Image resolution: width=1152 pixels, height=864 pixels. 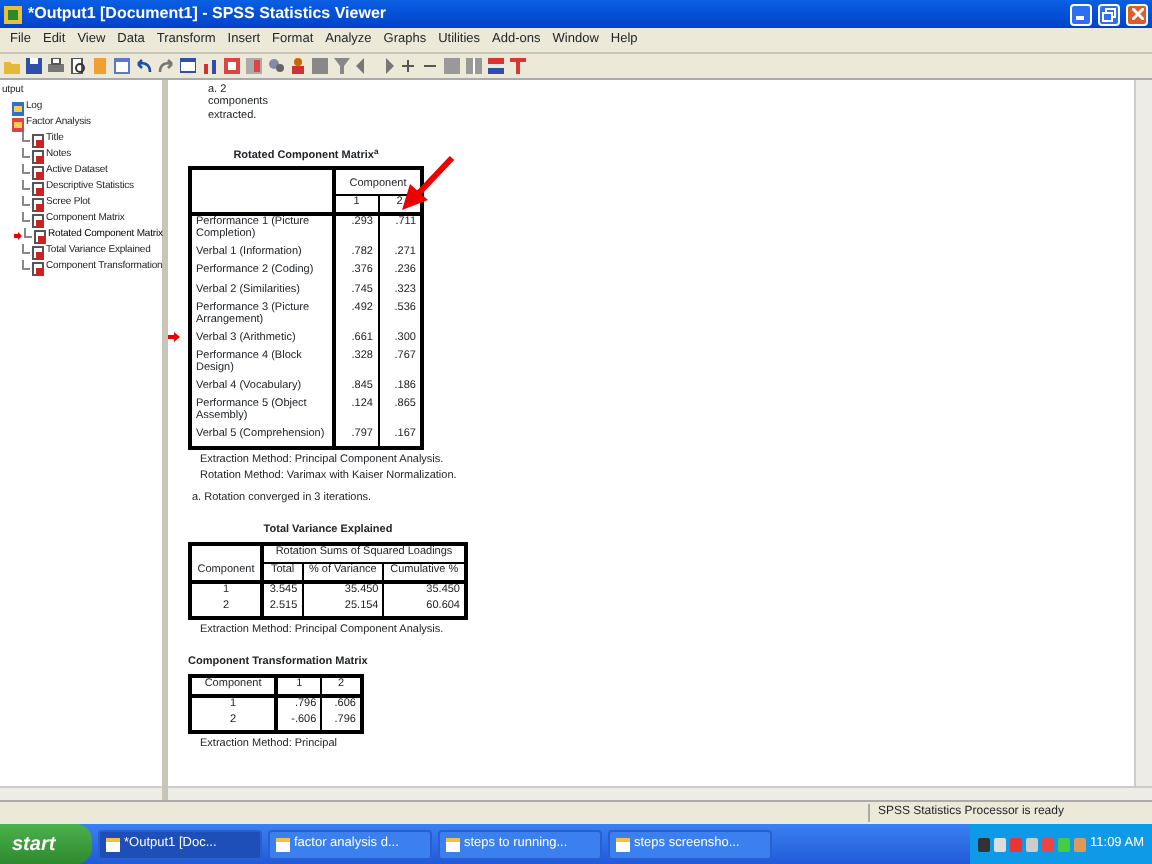 What do you see at coordinates (408, 66) in the screenshot?
I see `plus-icon` at bounding box center [408, 66].